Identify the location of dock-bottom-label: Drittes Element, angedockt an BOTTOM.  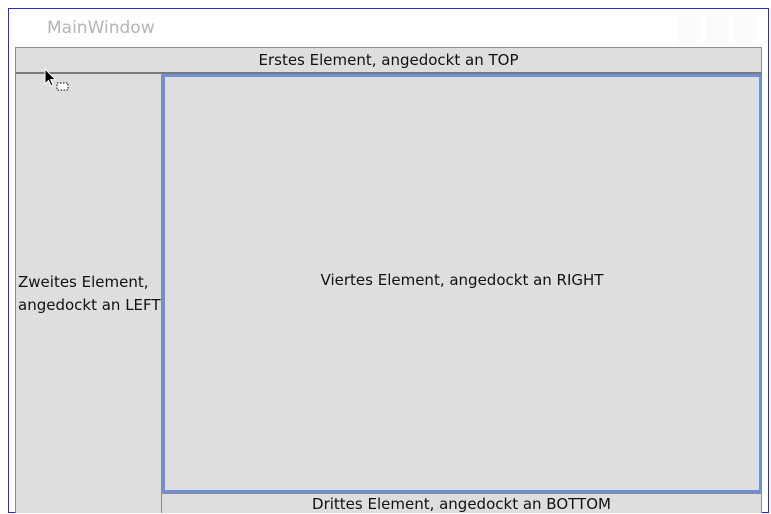
(461, 504).